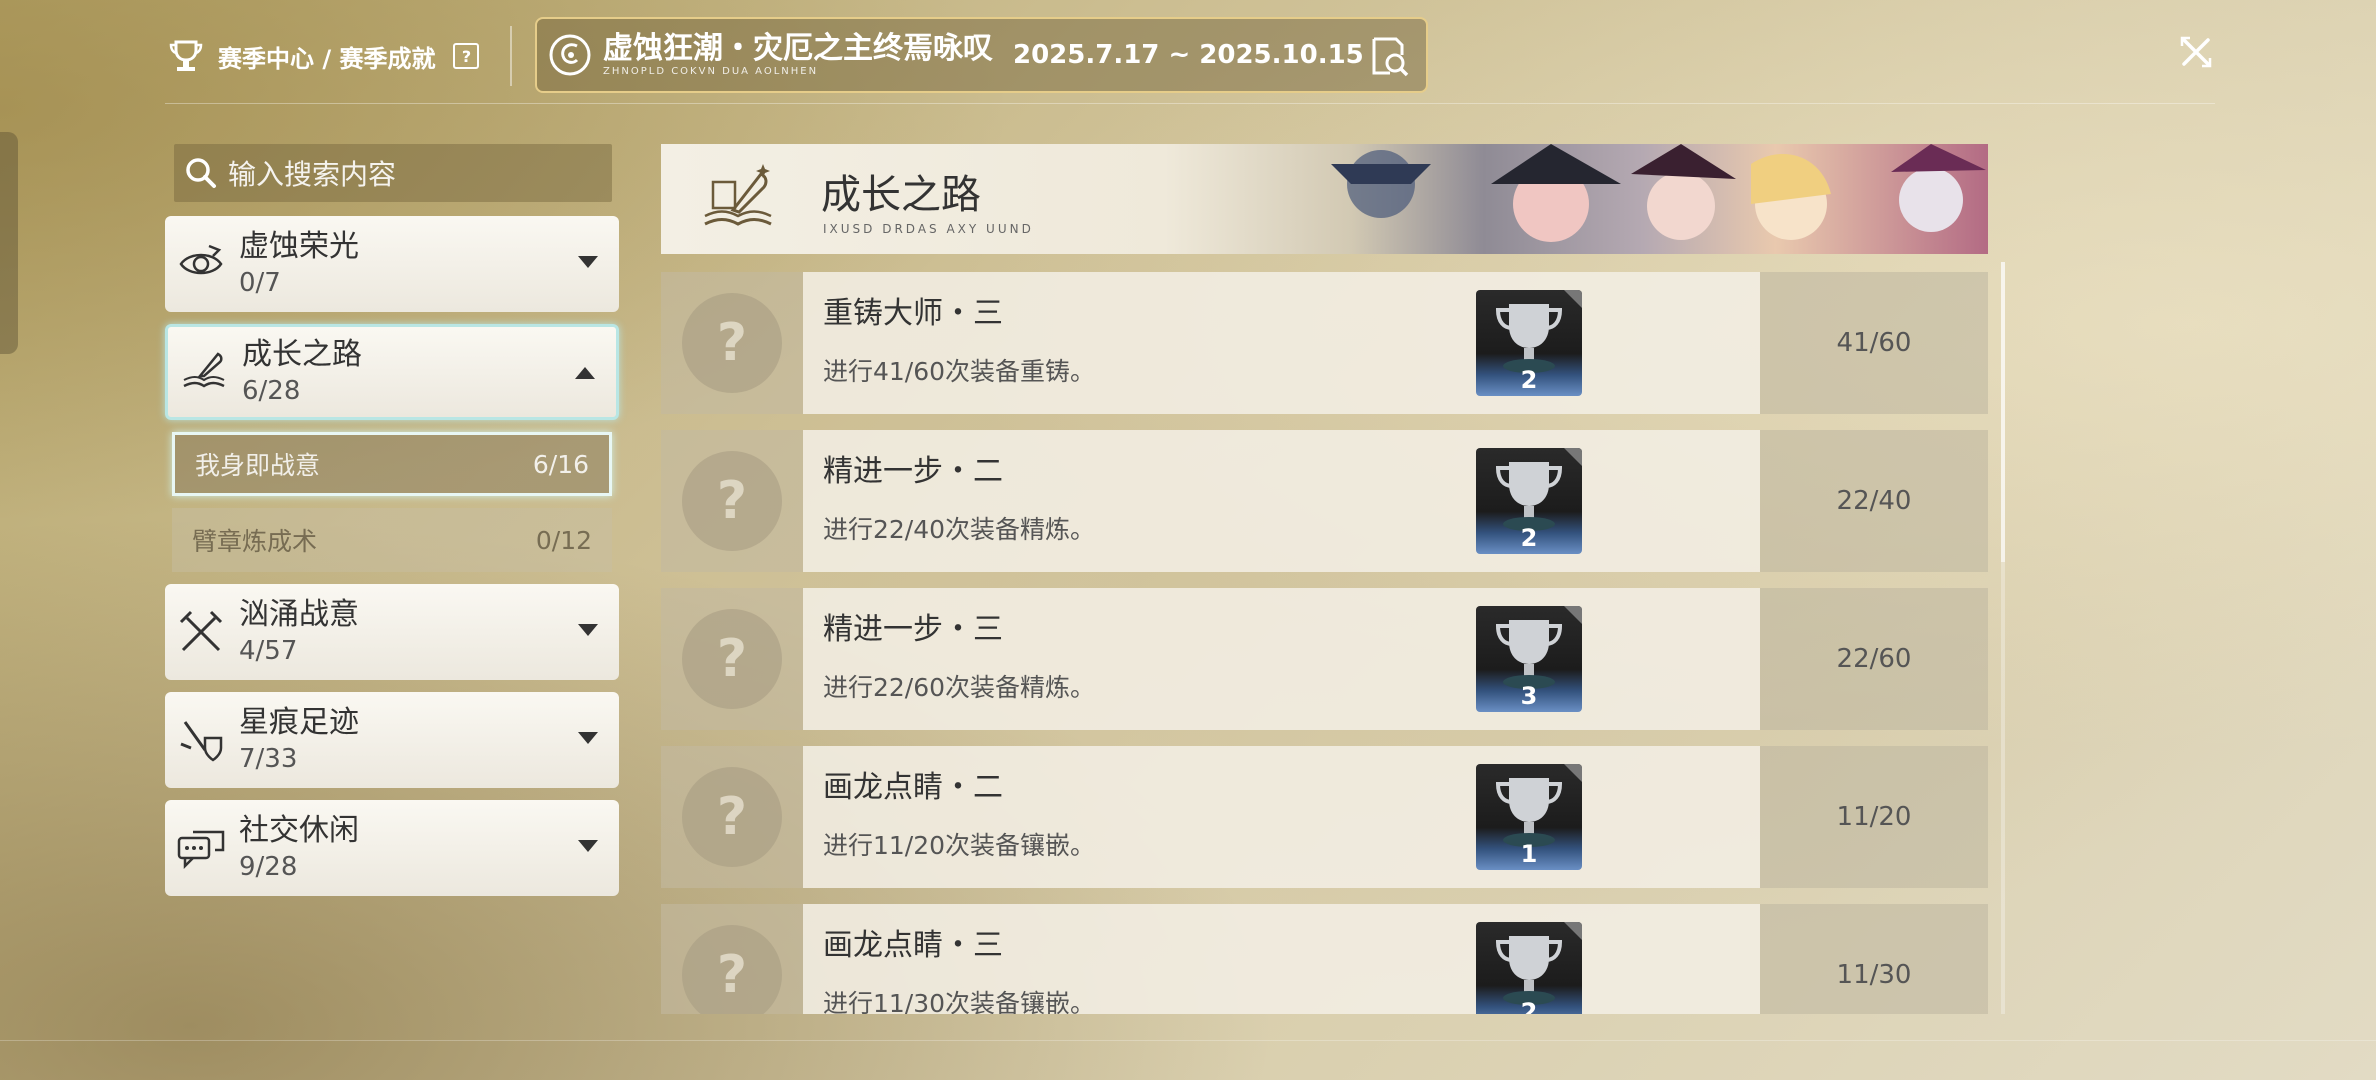 This screenshot has width=2376, height=1080. Describe the element at coordinates (1529, 854) in the screenshot. I see `badge-level: 1` at that location.